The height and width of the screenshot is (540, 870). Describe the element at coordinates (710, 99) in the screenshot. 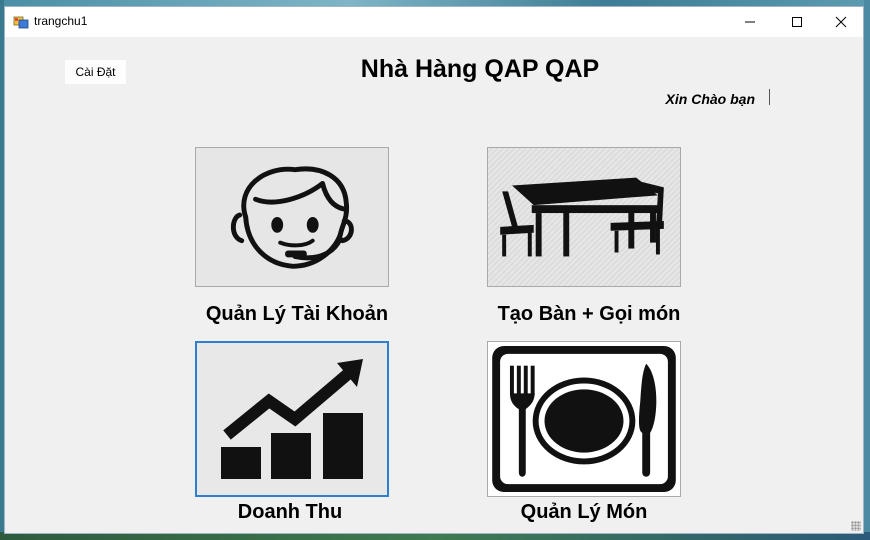

I see `greeting-label: Xin Chào bạn` at that location.